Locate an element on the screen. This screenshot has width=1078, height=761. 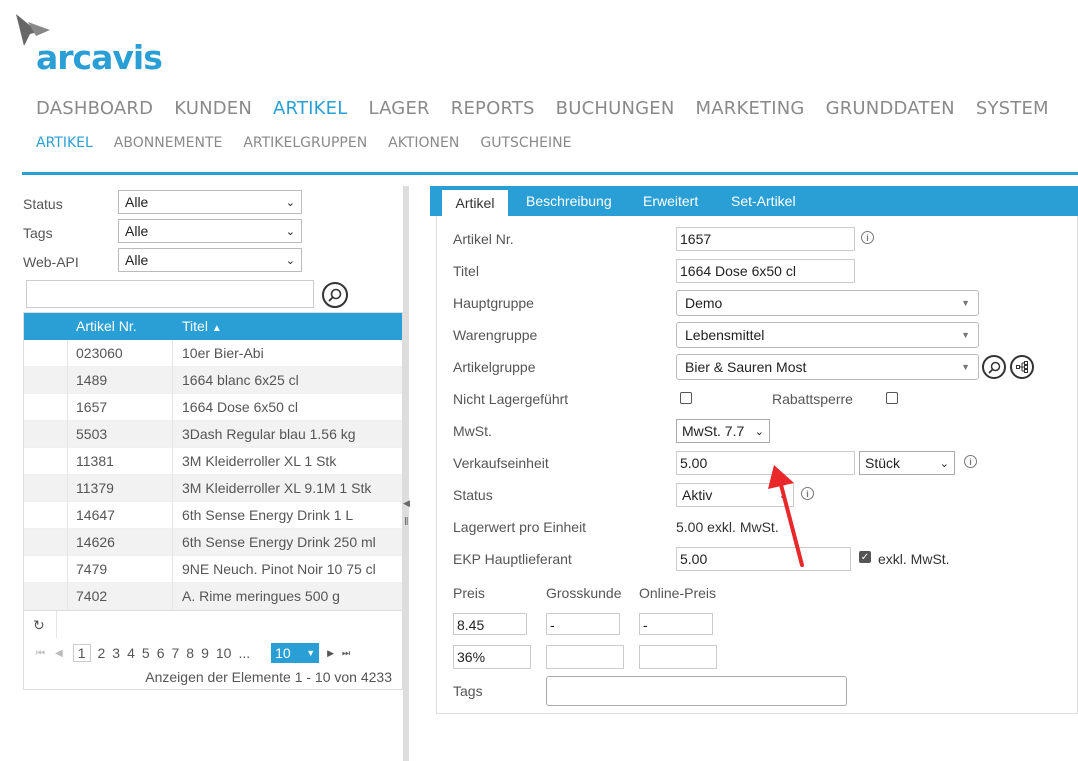
preis-input: 8.45 is located at coordinates (490, 624).